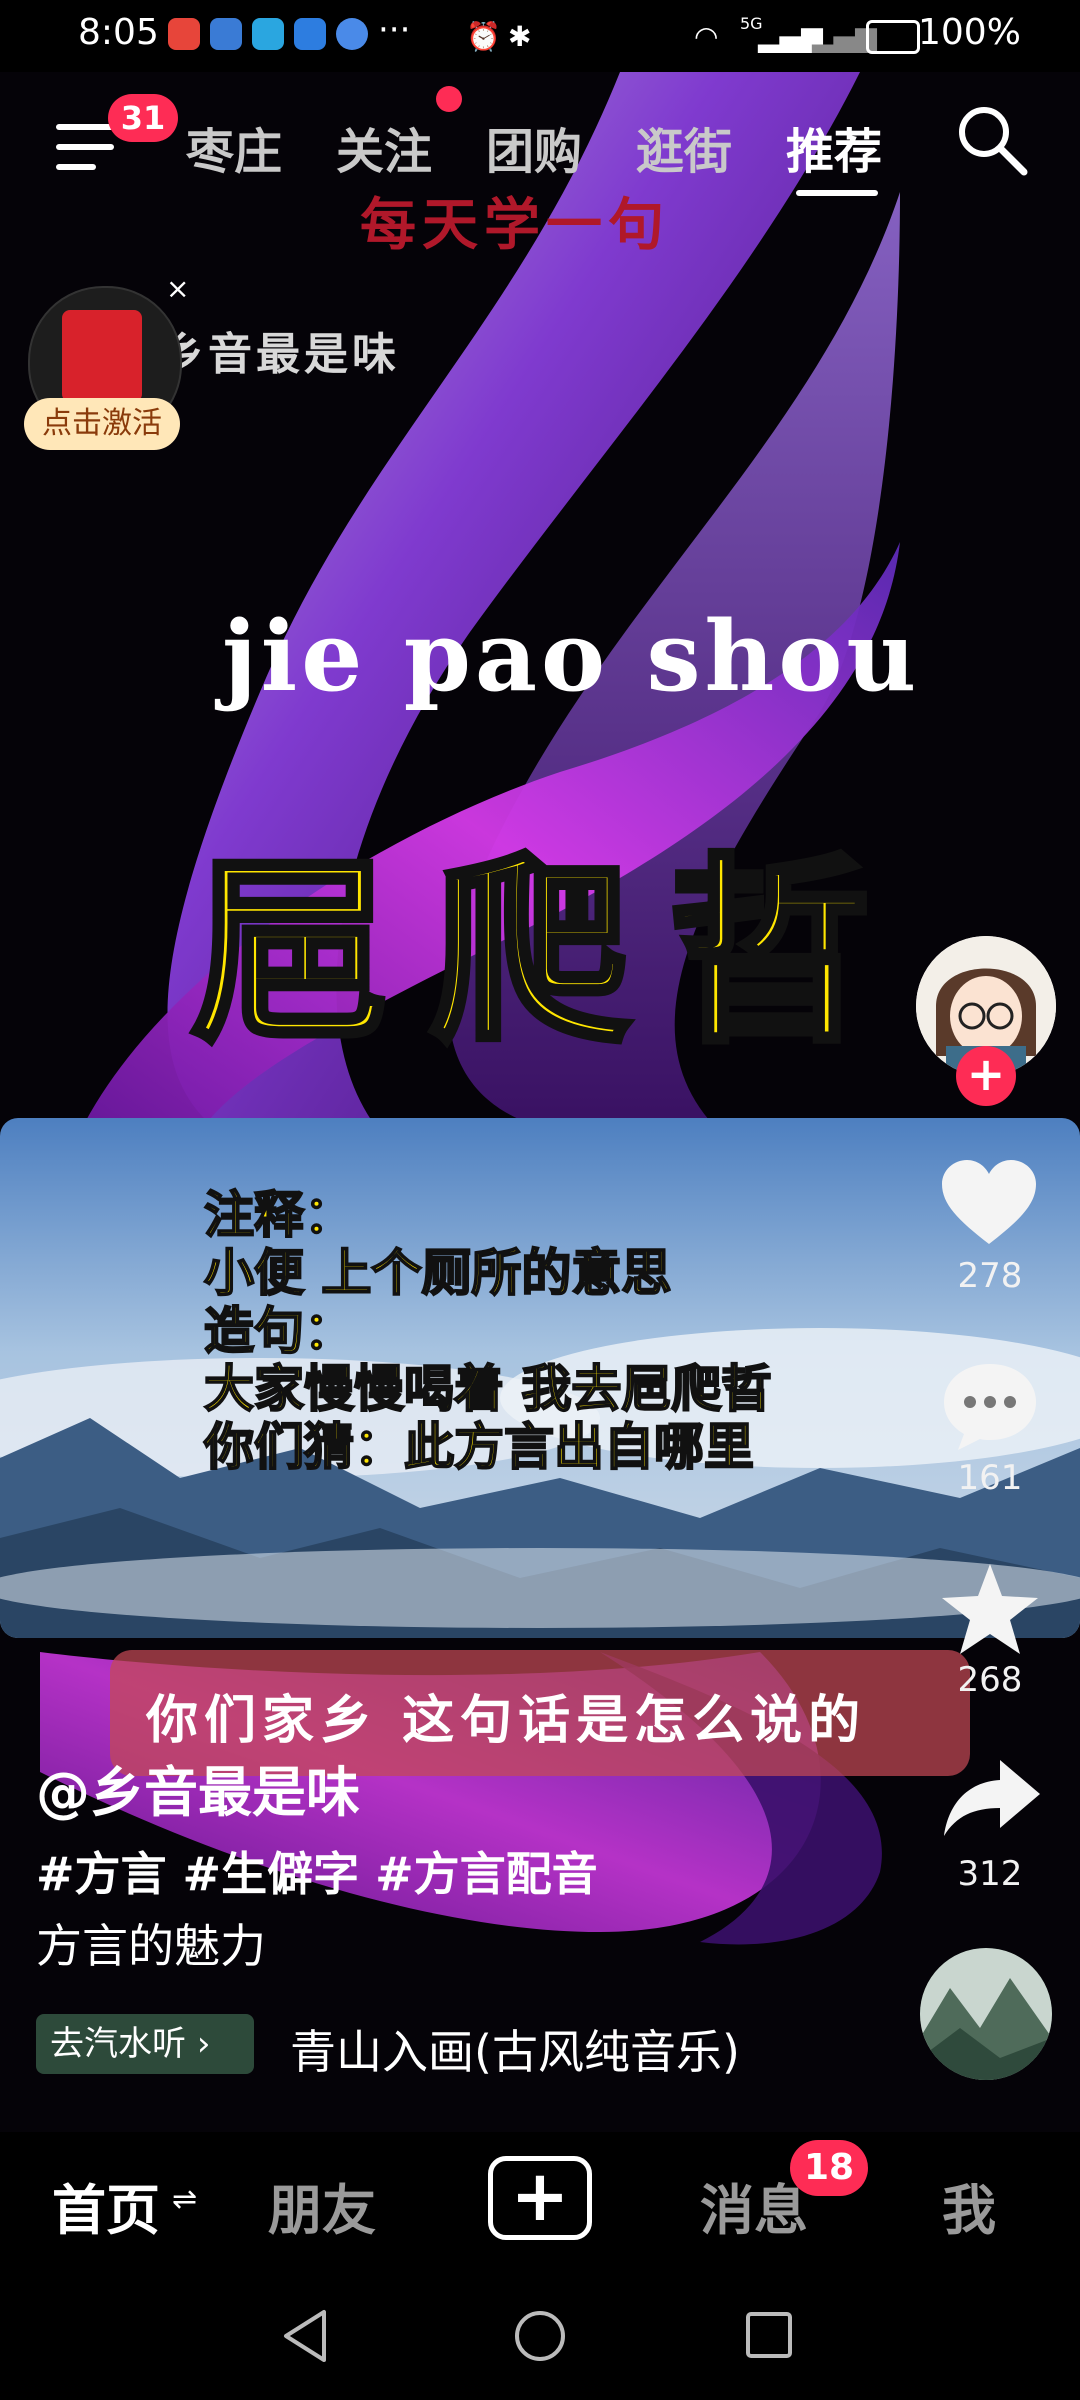 Image resolution: width=1080 pixels, height=2400 pixels. What do you see at coordinates (317, 1871) in the screenshot?
I see `hashtags: #方言 #生僻字 #方言配音` at bounding box center [317, 1871].